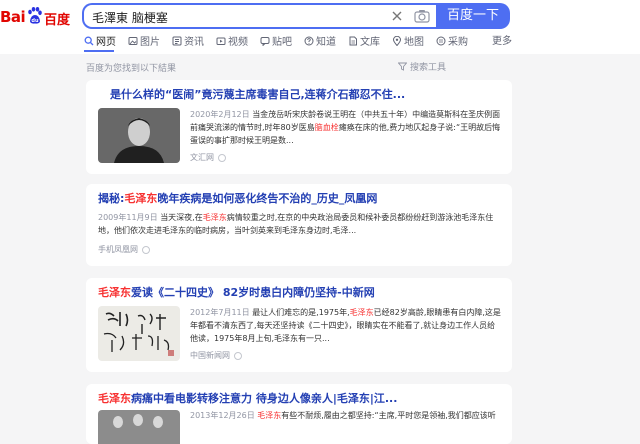 The height and width of the screenshot is (444, 640). I want to click on tab-label: 知道, so click(326, 42).